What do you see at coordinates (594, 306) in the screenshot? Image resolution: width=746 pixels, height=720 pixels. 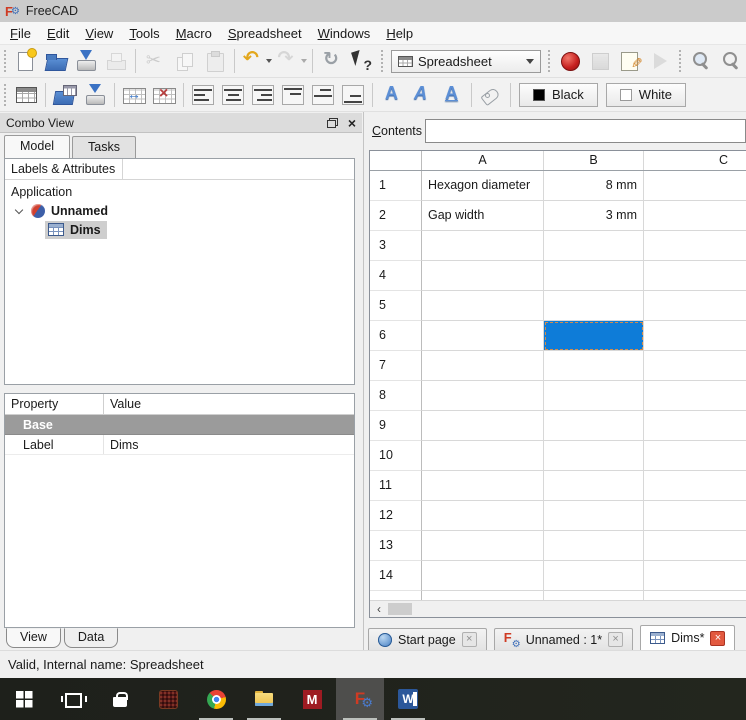 I see `cell-B5` at bounding box center [594, 306].